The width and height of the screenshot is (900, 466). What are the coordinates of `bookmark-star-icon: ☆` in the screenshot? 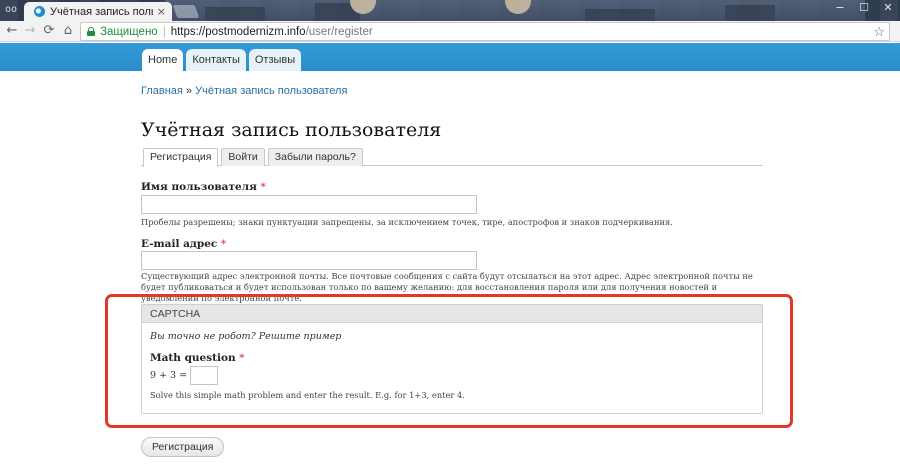 It's located at (879, 31).